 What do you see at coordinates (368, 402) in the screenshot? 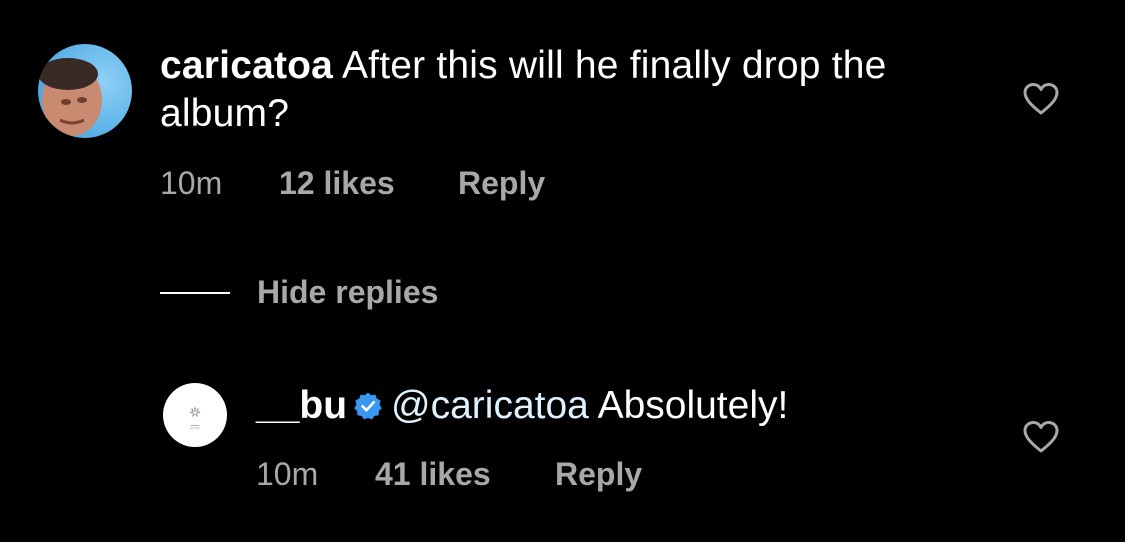
I see `verified-badge-icon` at bounding box center [368, 402].